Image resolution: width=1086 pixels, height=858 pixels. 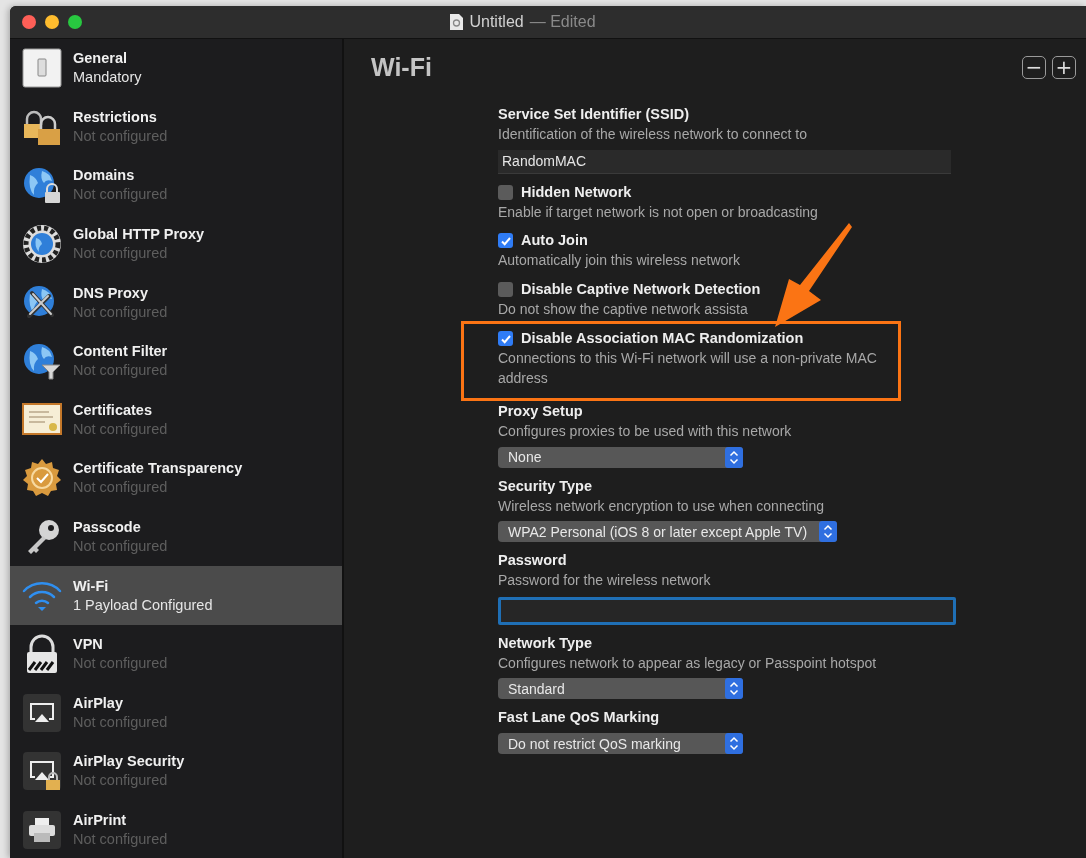 I want to click on sidebar-item: AirPlay Not configured, so click(x=176, y=713).